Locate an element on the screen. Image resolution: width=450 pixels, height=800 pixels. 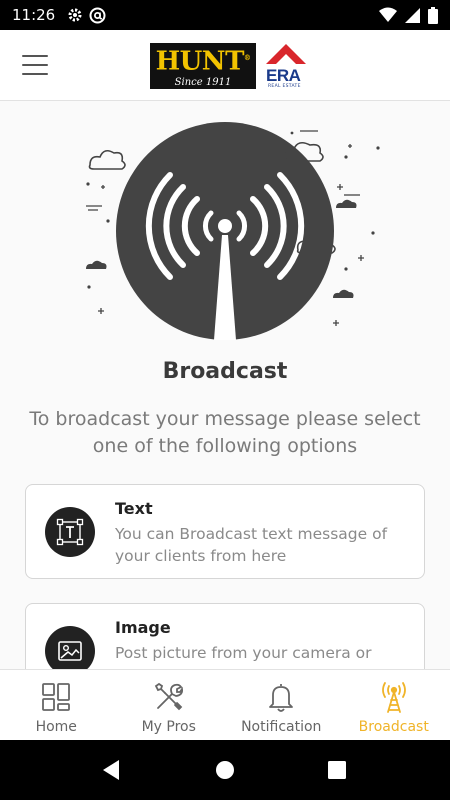
hunt-logo: HUNT® Since 1911 is located at coordinates (203, 66).